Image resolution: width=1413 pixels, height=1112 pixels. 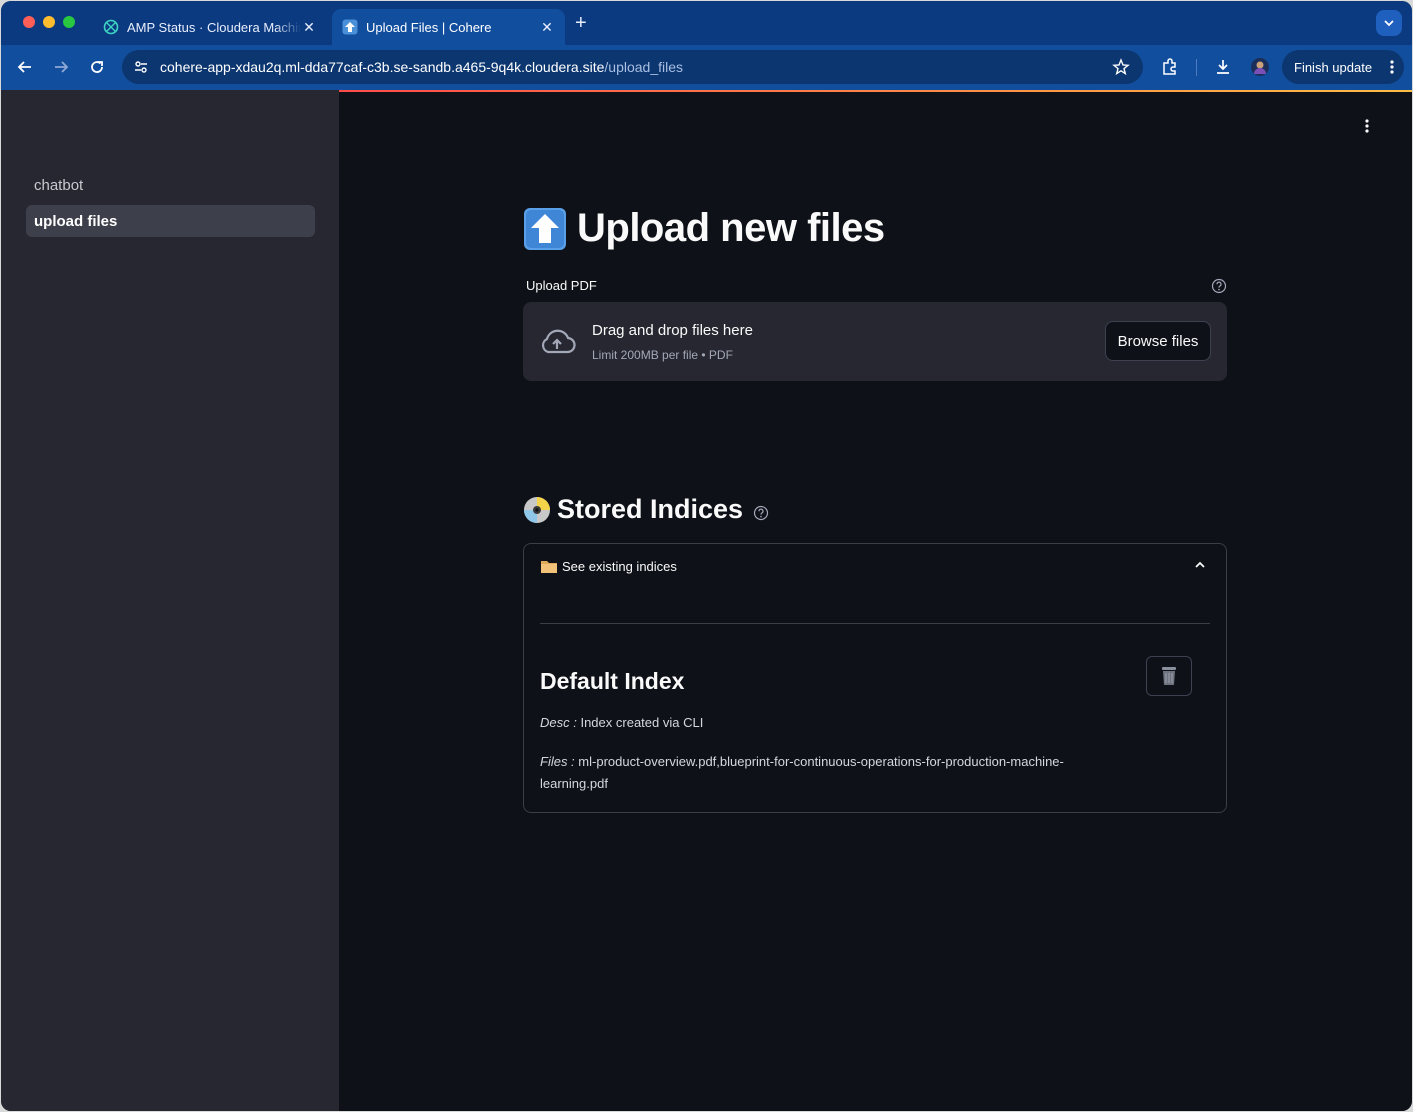 What do you see at coordinates (662, 355) in the screenshot?
I see `dropzone-limit: Limit 200MB per file • PDF` at bounding box center [662, 355].